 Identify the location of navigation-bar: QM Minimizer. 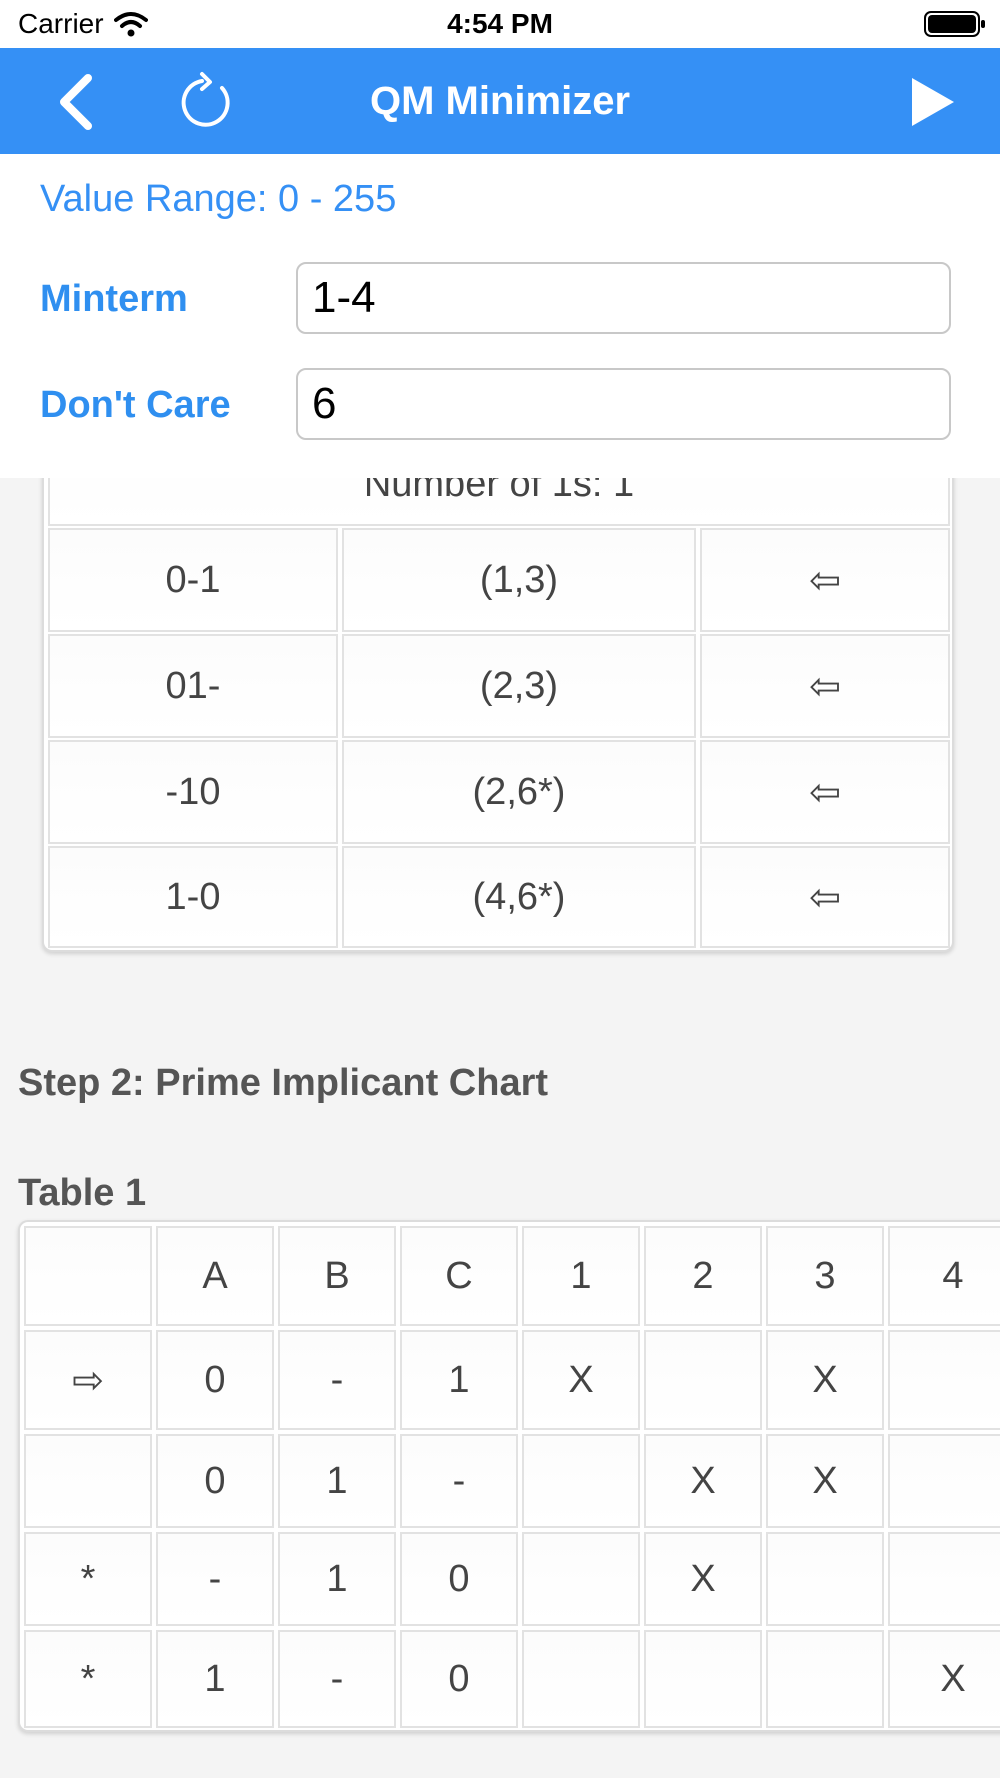
(500, 101).